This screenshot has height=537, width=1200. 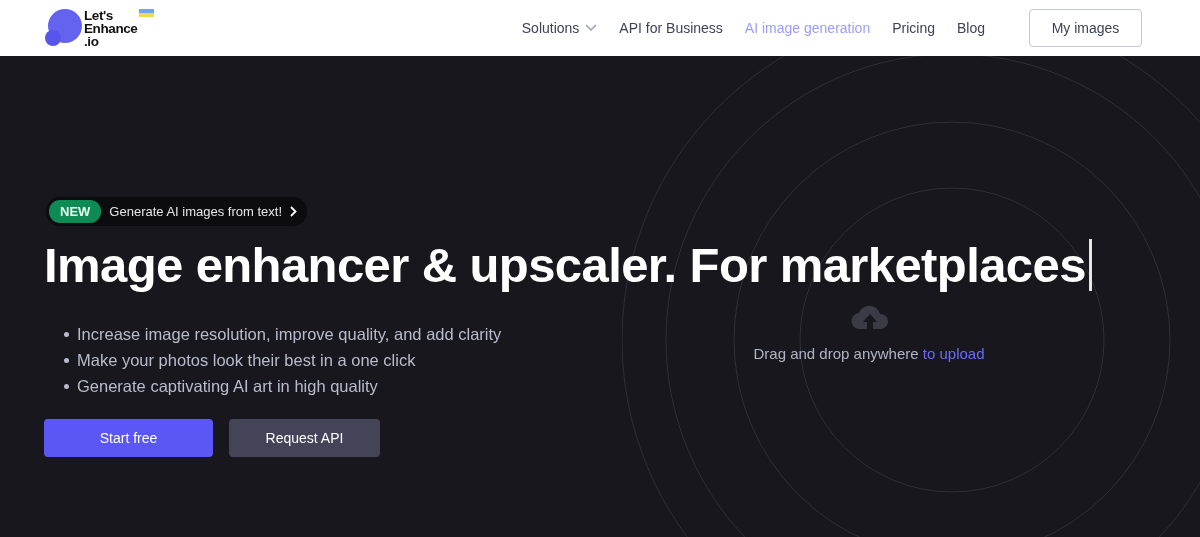 What do you see at coordinates (953, 353) in the screenshot?
I see `upload-link: to upload` at bounding box center [953, 353].